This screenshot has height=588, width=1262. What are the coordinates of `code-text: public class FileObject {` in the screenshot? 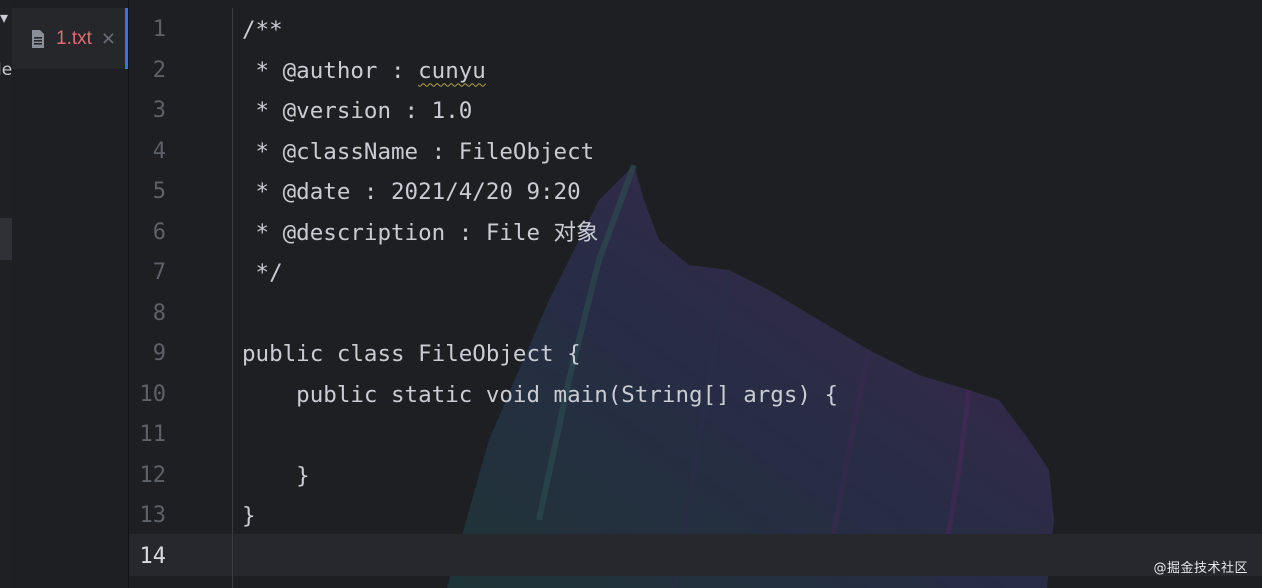 It's located at (411, 354).